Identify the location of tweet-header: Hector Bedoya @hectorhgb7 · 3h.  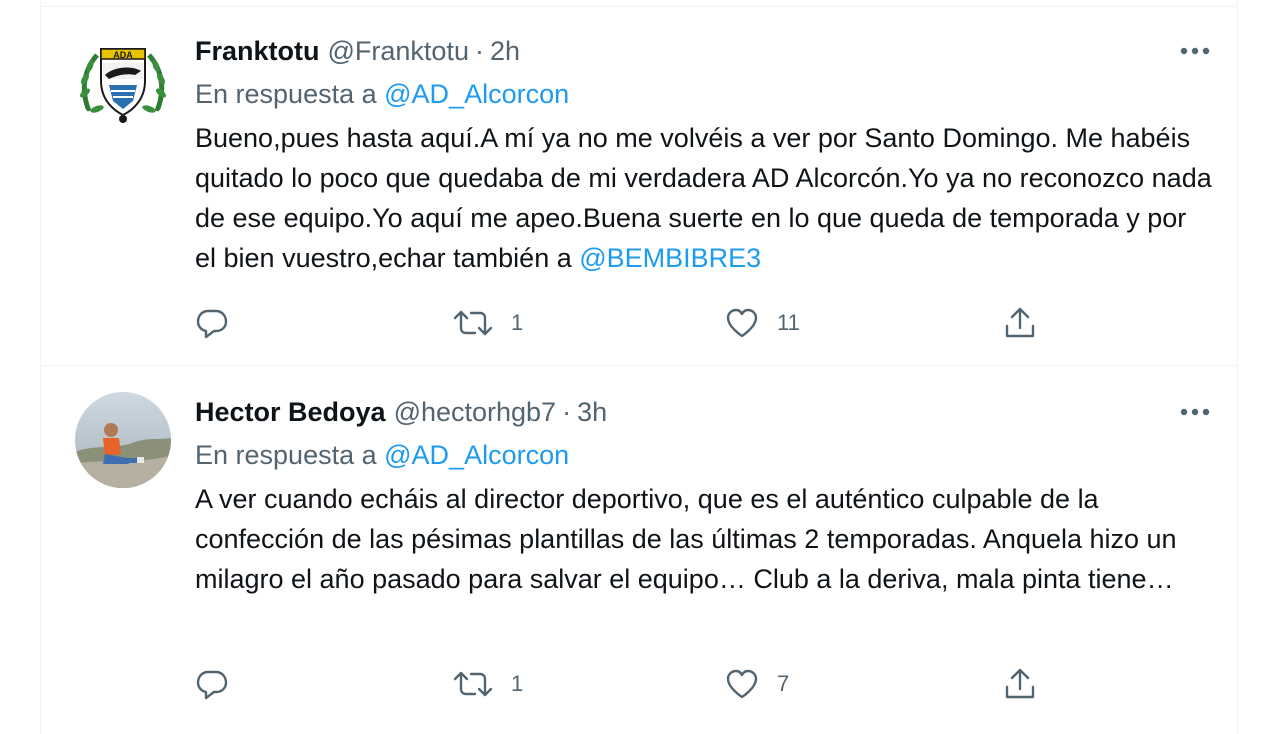
(704, 412).